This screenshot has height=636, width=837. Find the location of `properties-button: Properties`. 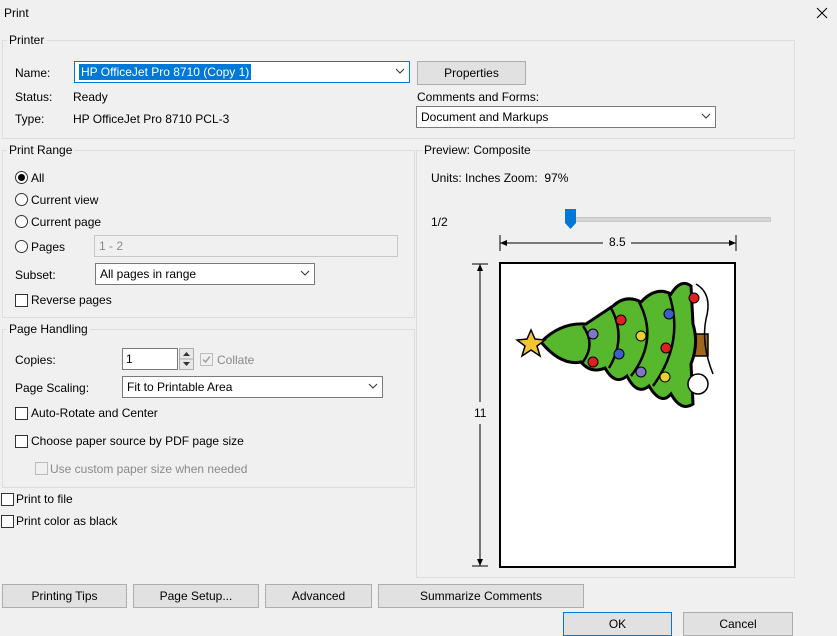

properties-button: Properties is located at coordinates (471, 73).